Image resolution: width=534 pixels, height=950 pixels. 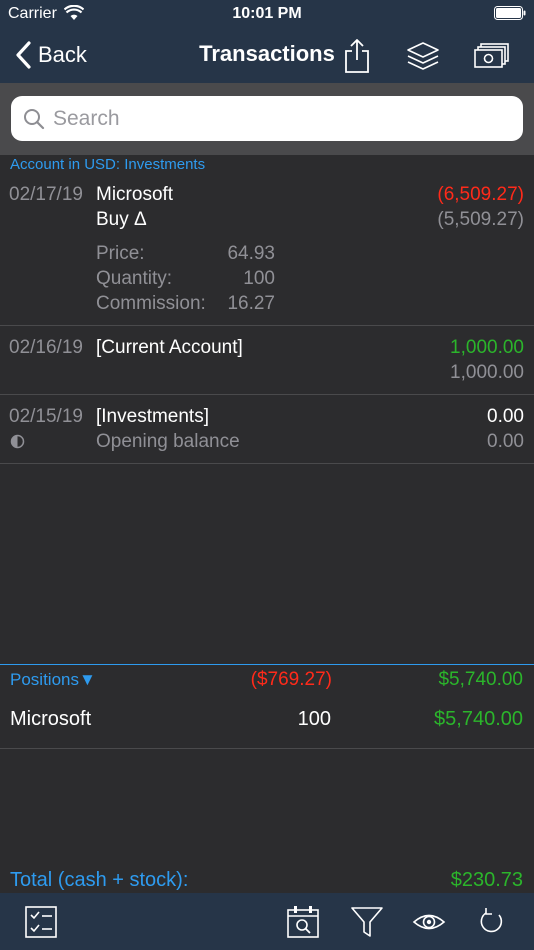 What do you see at coordinates (51, 719) in the screenshot?
I see `position-name: Microsoft` at bounding box center [51, 719].